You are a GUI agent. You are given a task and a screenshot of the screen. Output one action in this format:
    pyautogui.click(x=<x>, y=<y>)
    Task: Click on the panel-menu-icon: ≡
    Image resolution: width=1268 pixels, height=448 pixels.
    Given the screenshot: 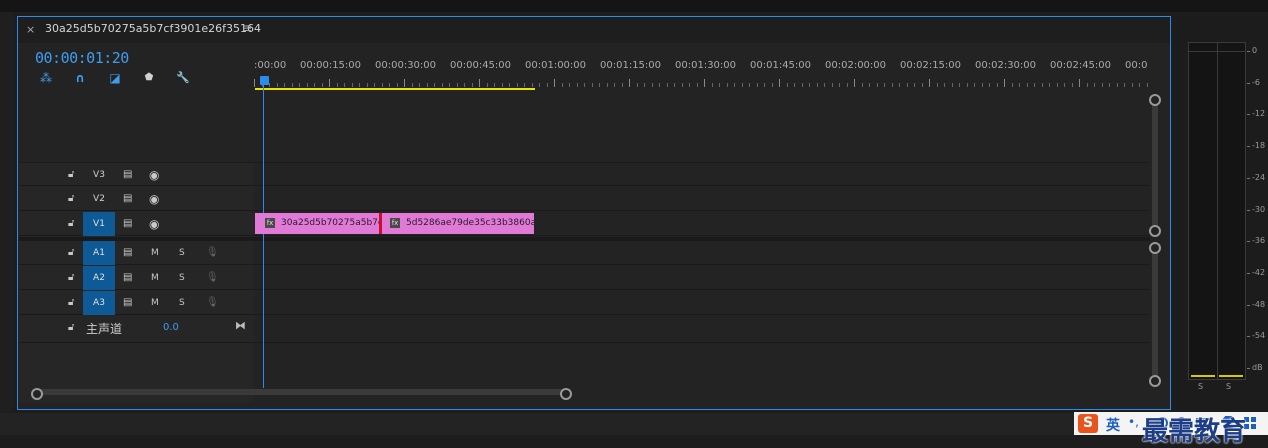 What is the action you would take?
    pyautogui.click(x=247, y=28)
    